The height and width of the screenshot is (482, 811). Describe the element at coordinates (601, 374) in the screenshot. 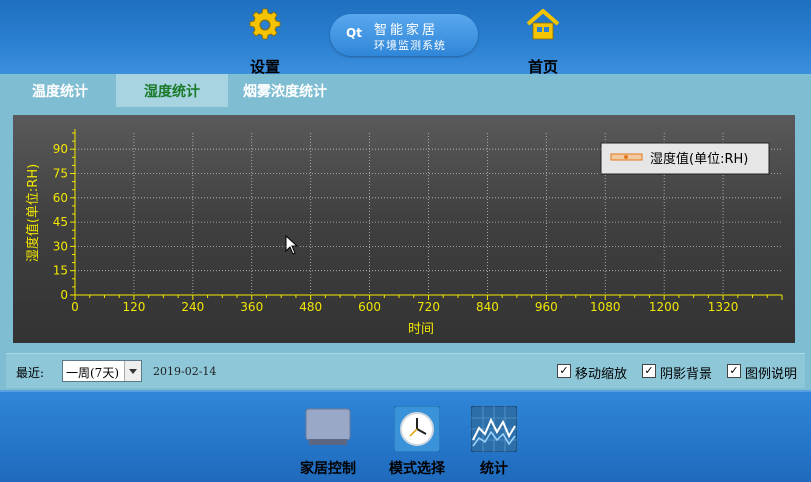

I see `checkbox-zoom-label: 移动缩放` at that location.